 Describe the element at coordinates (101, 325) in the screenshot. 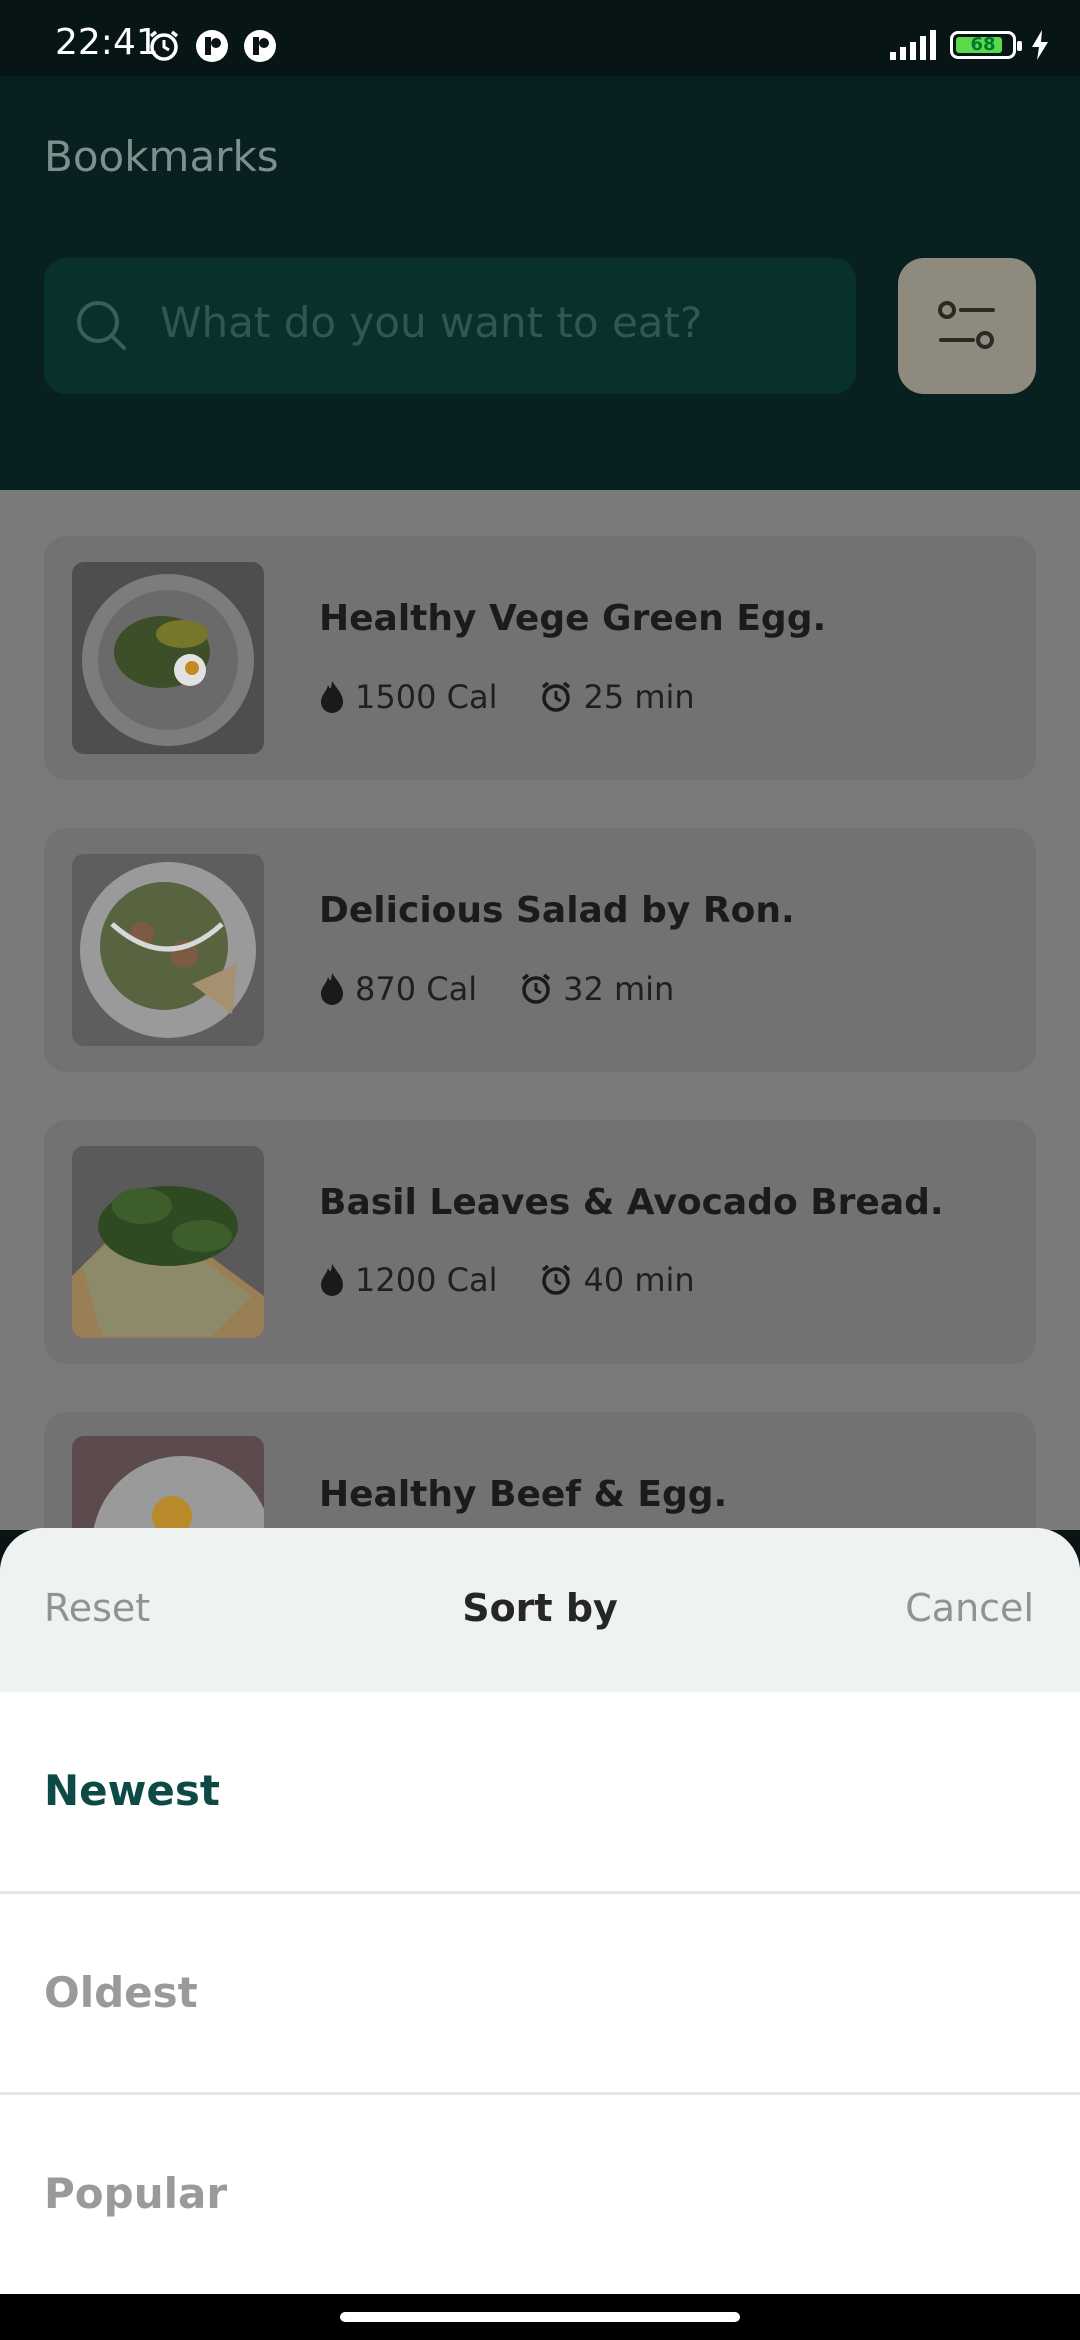

I see `search-icon` at that location.